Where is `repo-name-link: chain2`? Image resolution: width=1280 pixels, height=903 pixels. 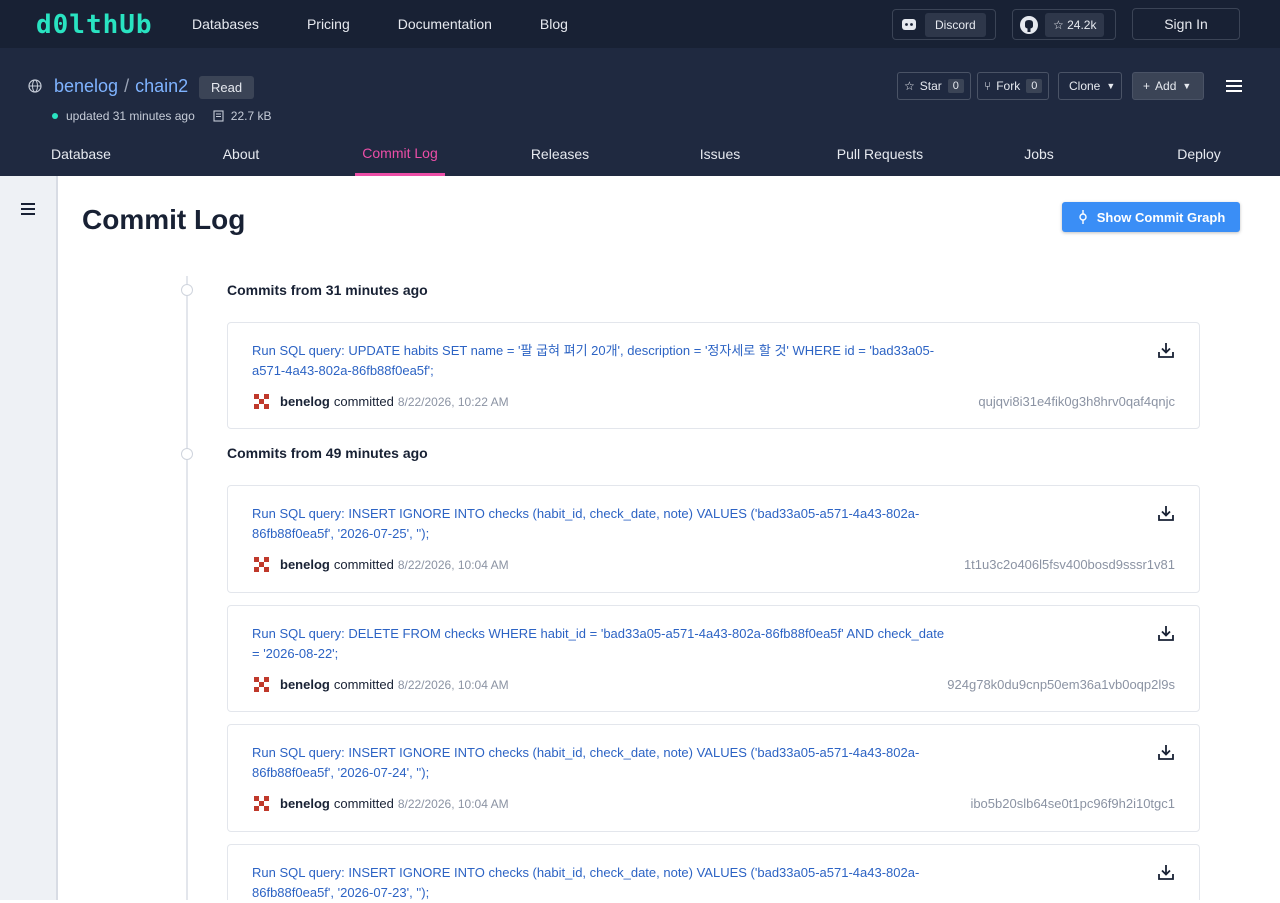 repo-name-link: chain2 is located at coordinates (161, 86).